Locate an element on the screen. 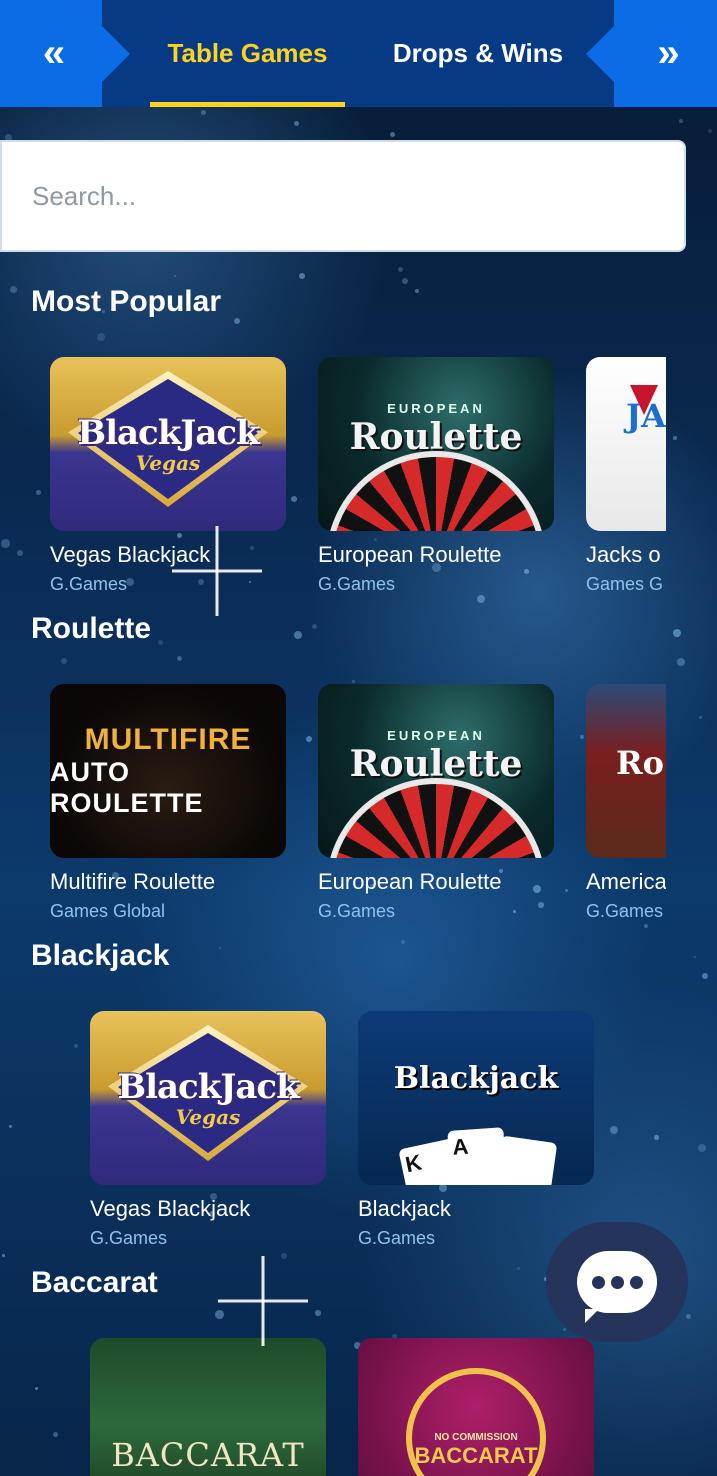 This screenshot has height=1476, width=717. game-card: Blackjack K A Blackjack G.Games is located at coordinates (476, 1130).